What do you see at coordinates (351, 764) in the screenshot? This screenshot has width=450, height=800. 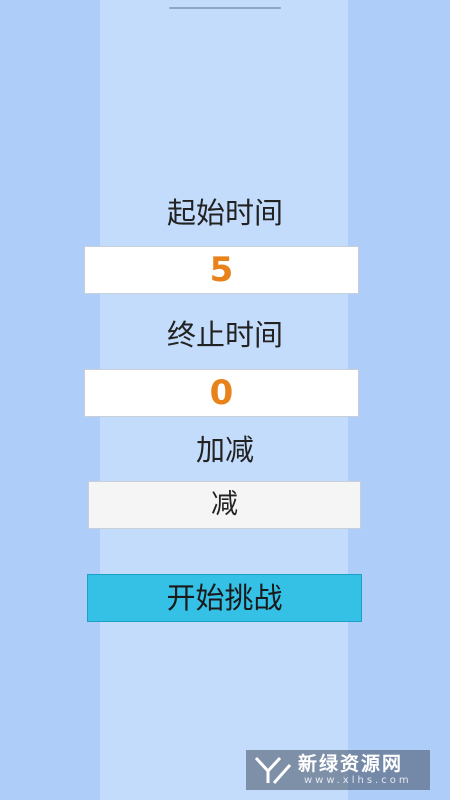 I see `watermark-name: 新绿资源网` at bounding box center [351, 764].